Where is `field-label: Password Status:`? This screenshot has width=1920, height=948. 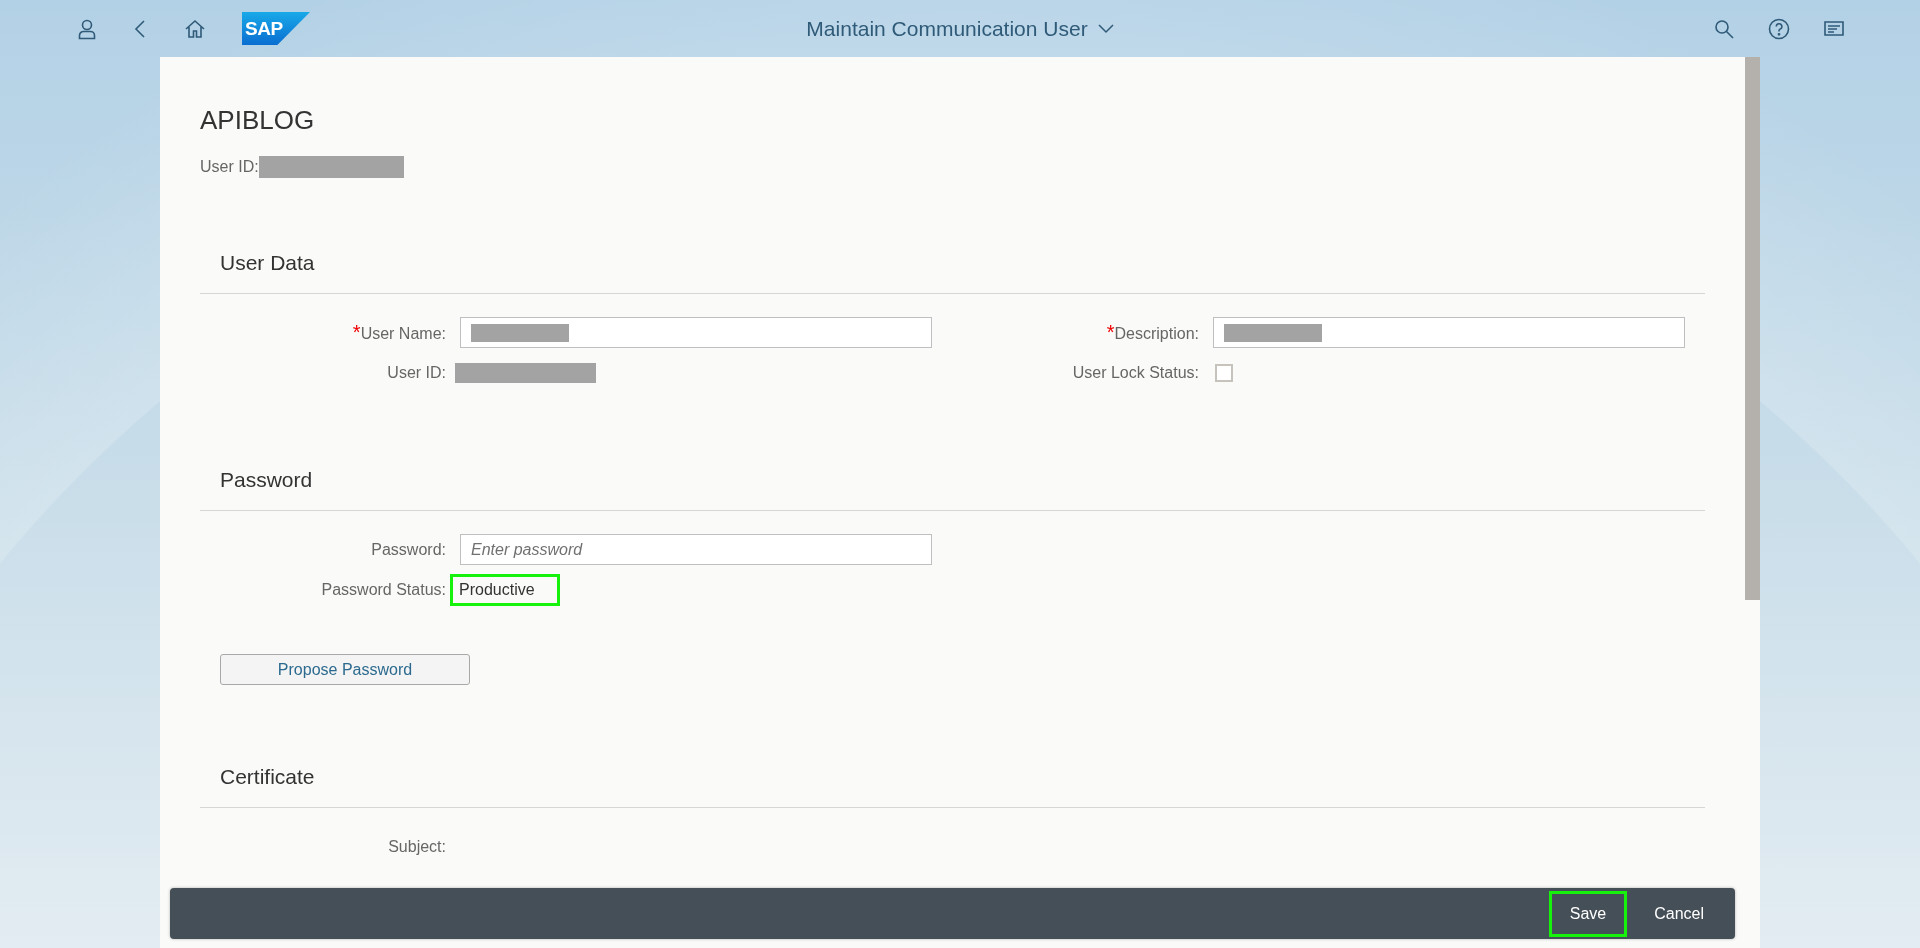 field-label: Password Status: is located at coordinates (383, 590).